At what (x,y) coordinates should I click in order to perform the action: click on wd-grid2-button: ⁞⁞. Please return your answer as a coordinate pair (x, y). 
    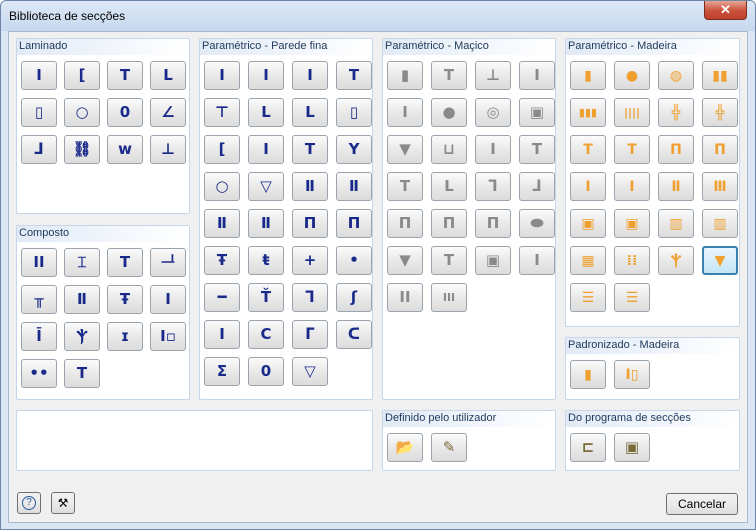
    Looking at the image, I should click on (632, 260).